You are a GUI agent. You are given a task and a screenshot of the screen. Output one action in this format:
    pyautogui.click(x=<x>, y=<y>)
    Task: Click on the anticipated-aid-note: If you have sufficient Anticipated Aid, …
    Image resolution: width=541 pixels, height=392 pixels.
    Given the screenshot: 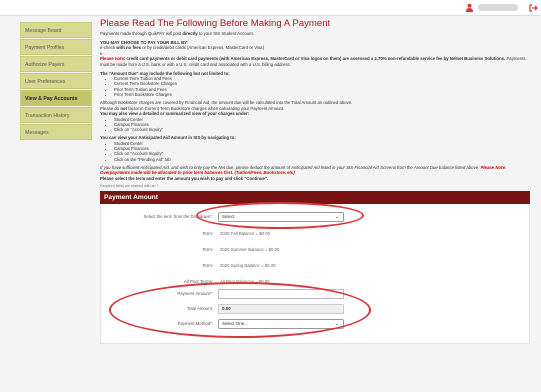 What is the action you would take?
    pyautogui.click(x=303, y=170)
    